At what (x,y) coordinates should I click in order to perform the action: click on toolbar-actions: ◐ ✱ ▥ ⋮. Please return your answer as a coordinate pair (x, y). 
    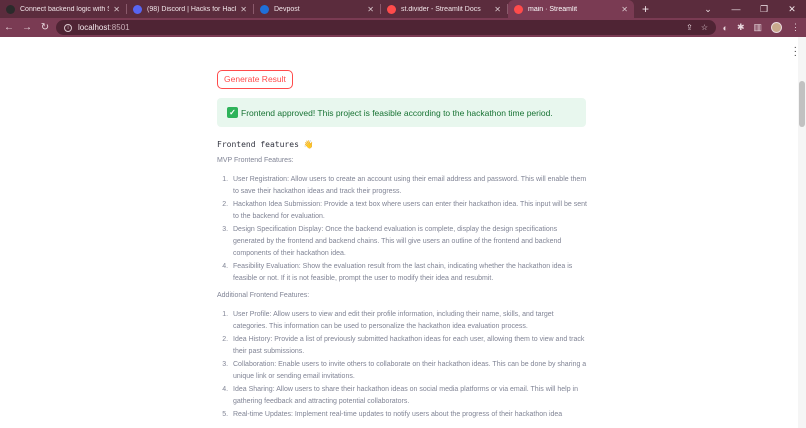
    Looking at the image, I should click on (761, 27).